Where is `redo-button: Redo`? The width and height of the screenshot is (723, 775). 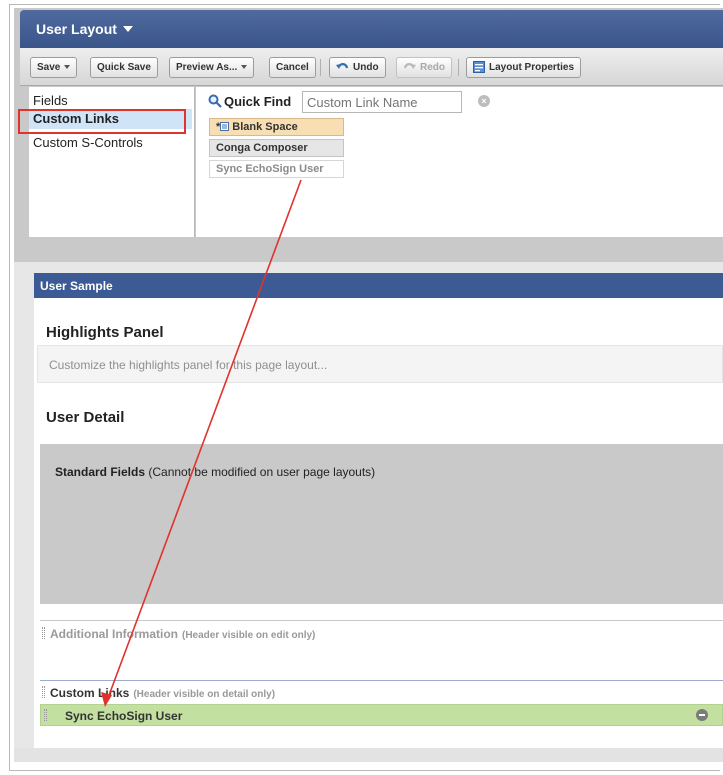
redo-button: Redo is located at coordinates (424, 67).